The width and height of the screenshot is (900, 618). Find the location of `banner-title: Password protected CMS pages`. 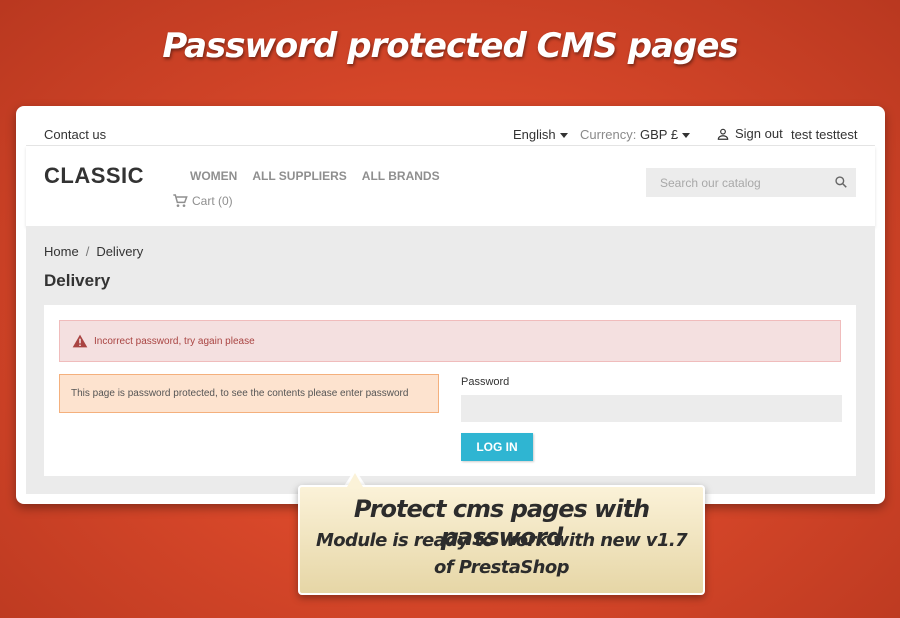

banner-title: Password protected CMS pages is located at coordinates (450, 46).